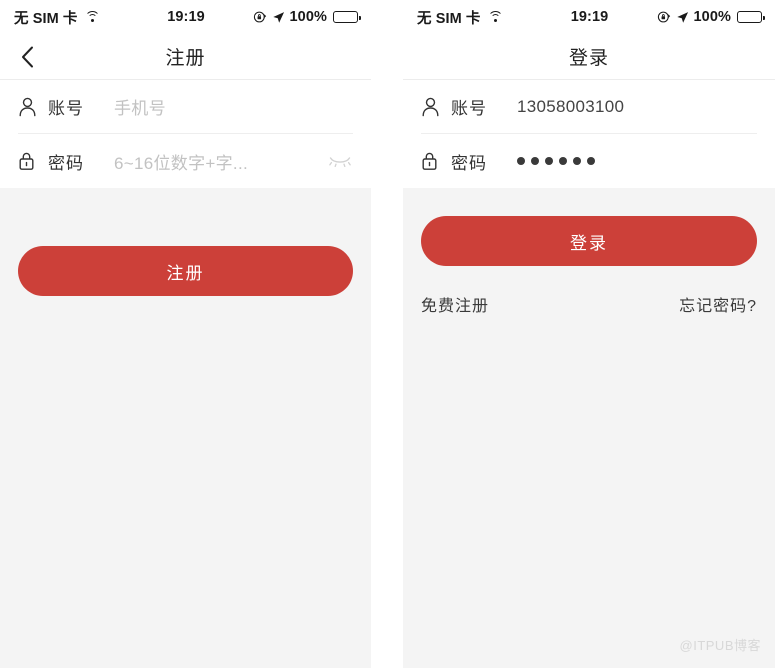 This screenshot has width=775, height=668. What do you see at coordinates (46, 18) in the screenshot?
I see `carrier-label: 无 SIM 卡` at bounding box center [46, 18].